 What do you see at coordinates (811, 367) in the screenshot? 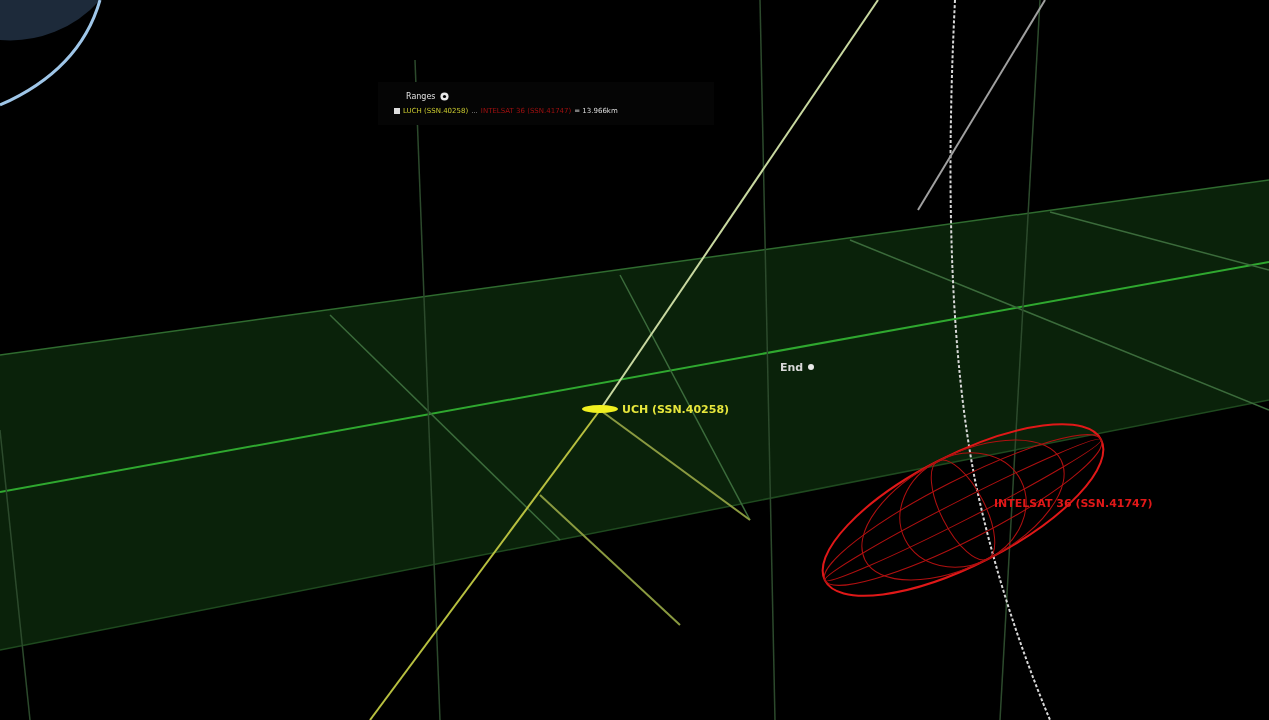
I see `marker-dot-icon` at bounding box center [811, 367].